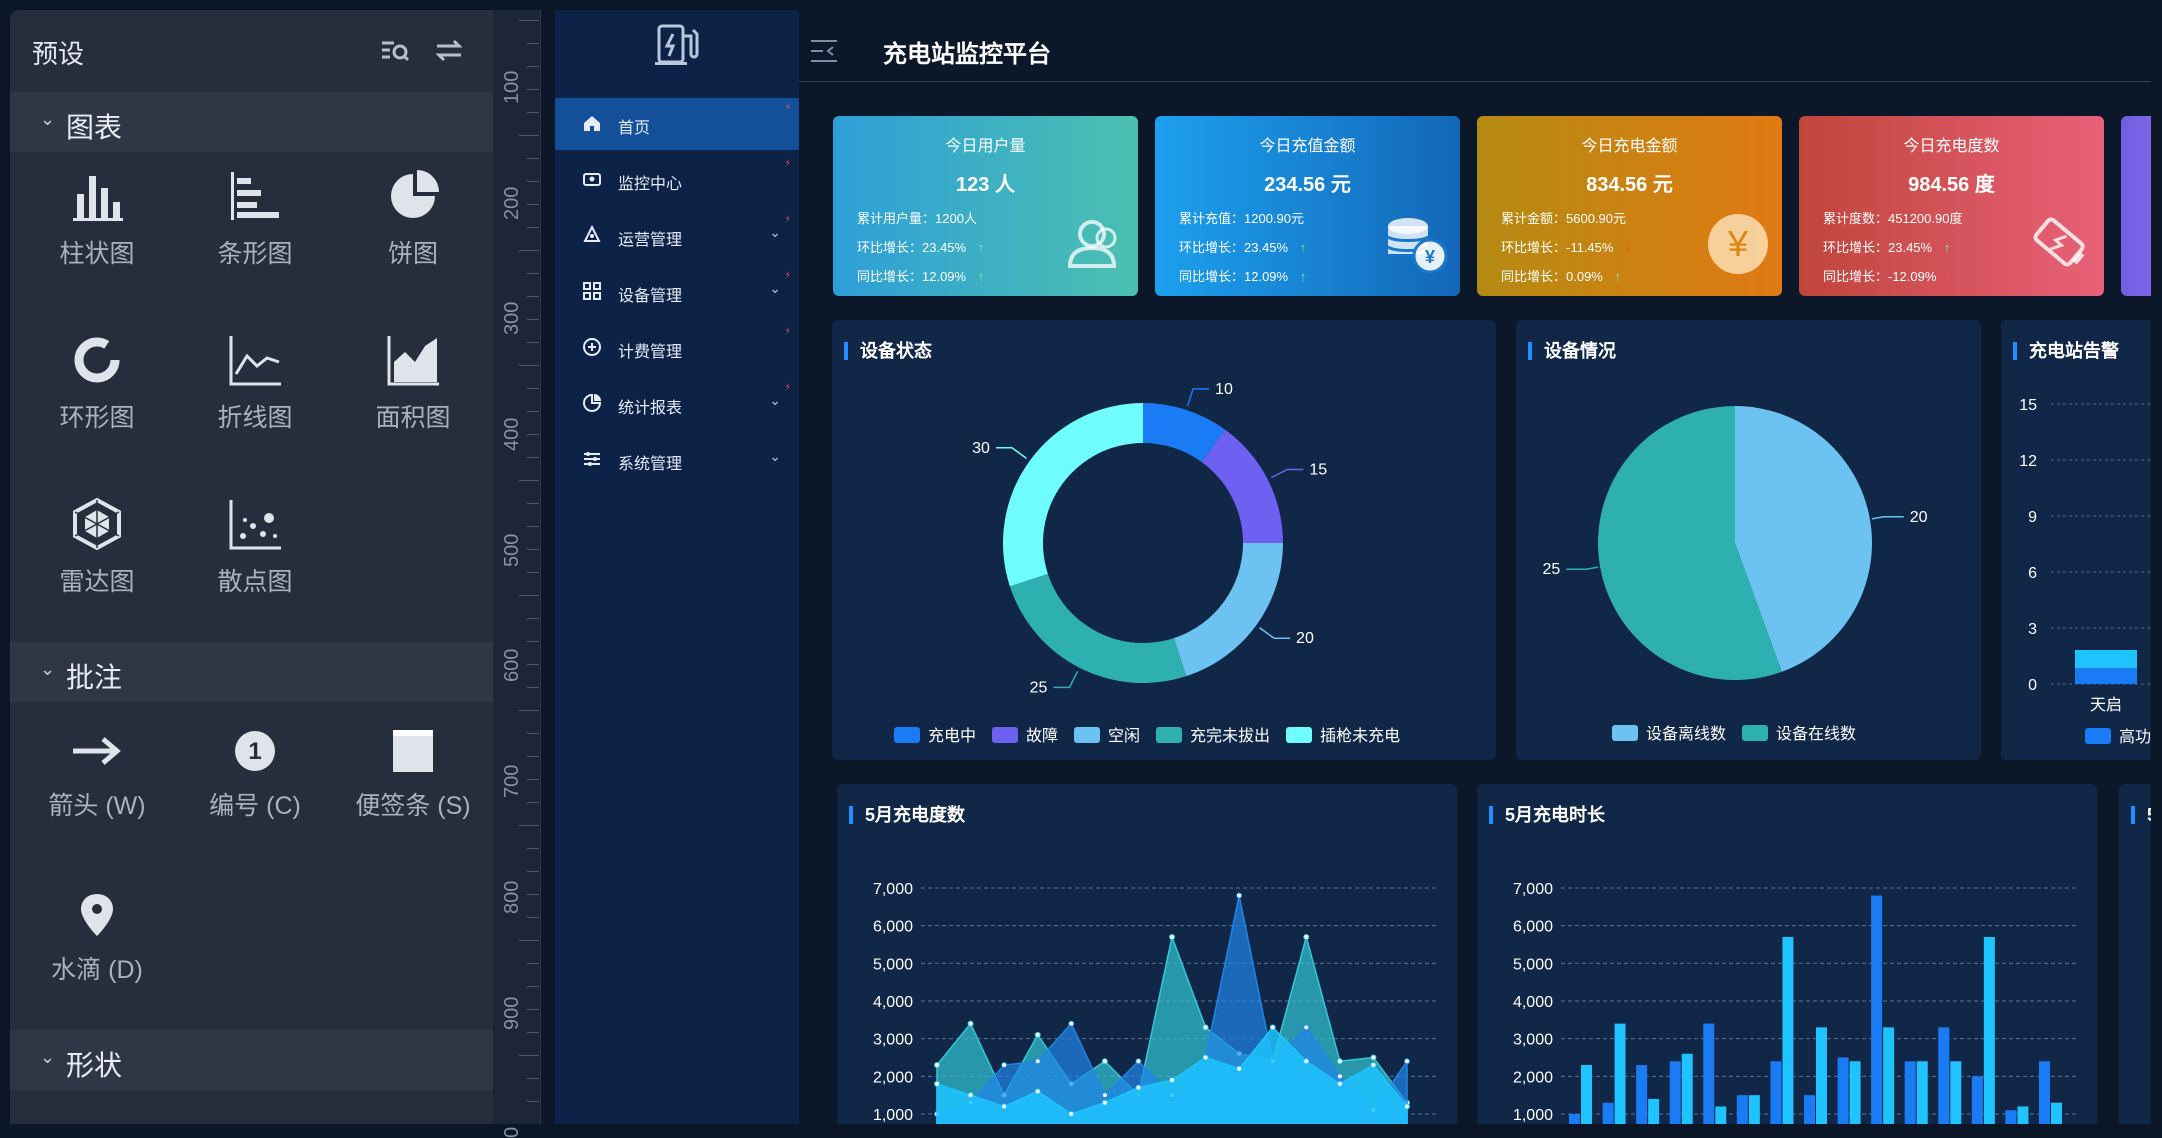 This screenshot has width=2162, height=1138. What do you see at coordinates (251, 122) in the screenshot?
I see `section-chart-header: ⌄ 图表` at bounding box center [251, 122].